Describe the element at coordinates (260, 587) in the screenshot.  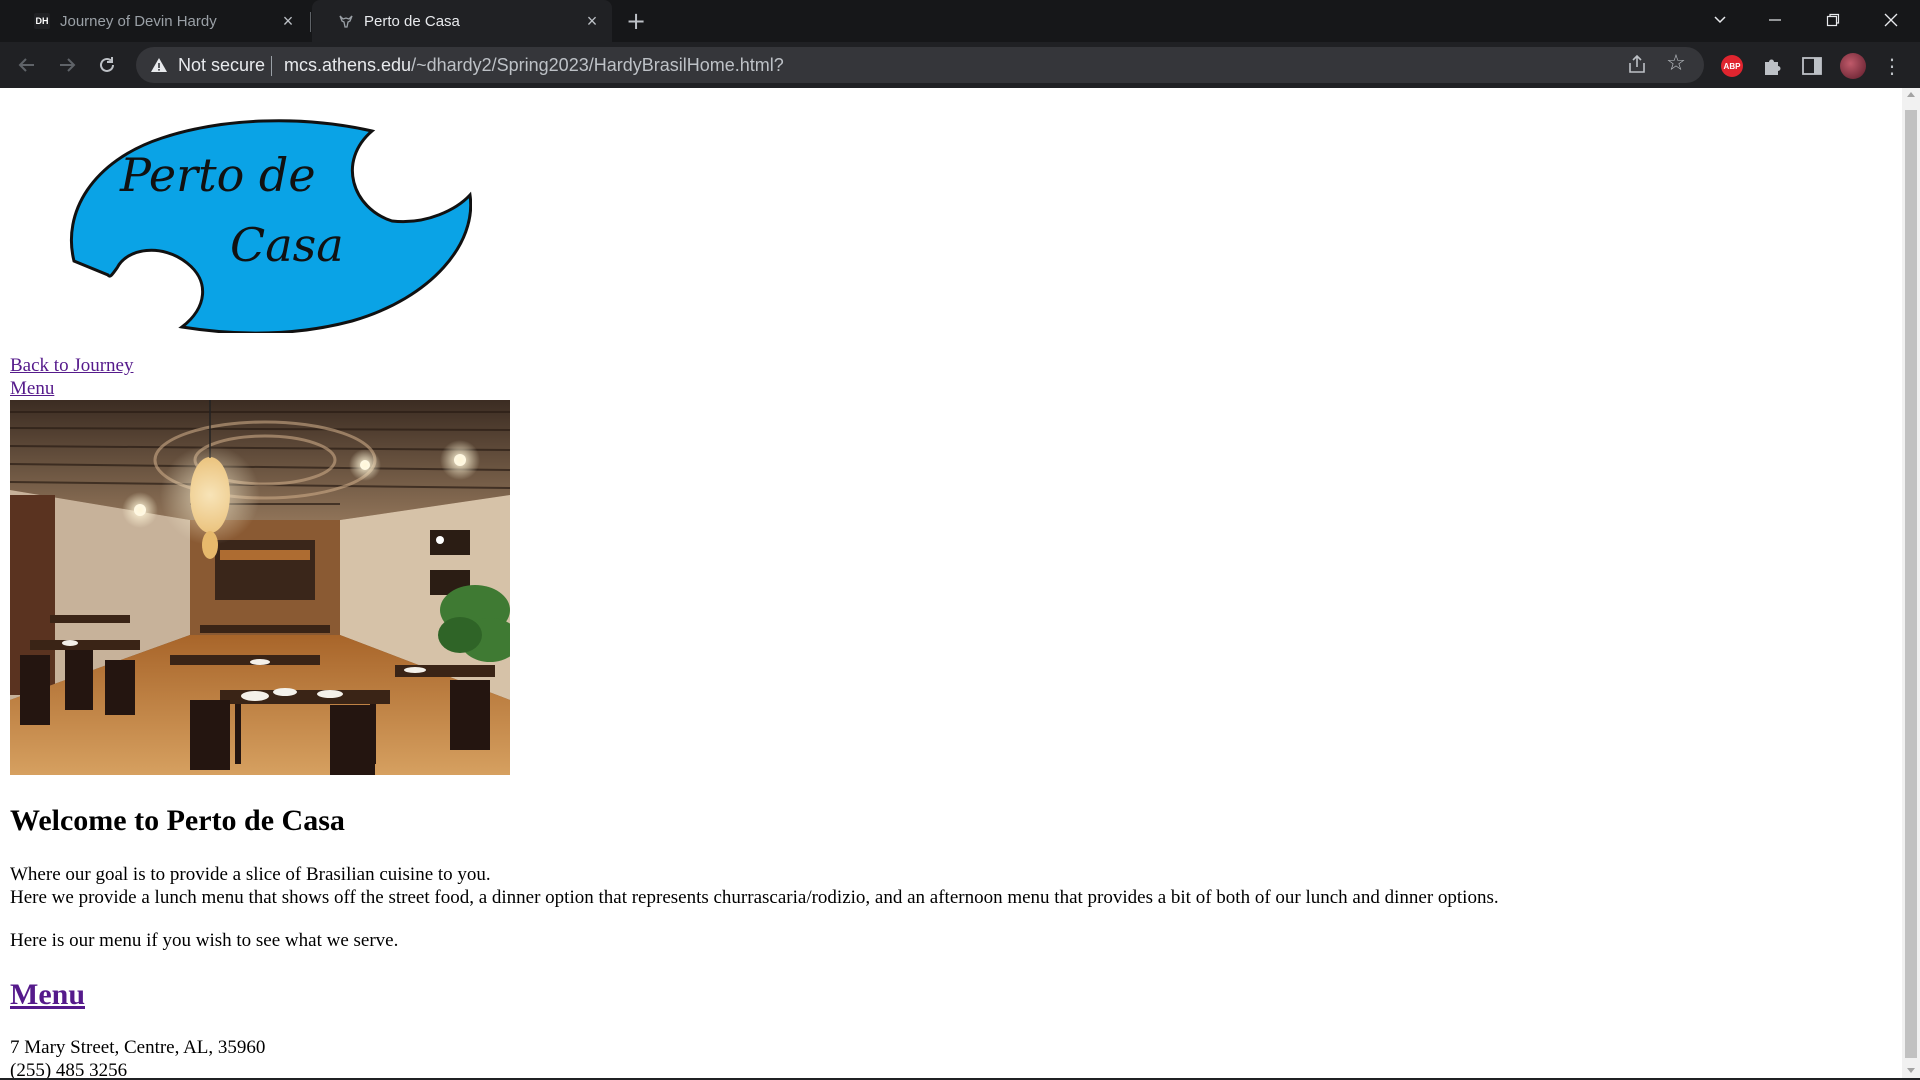
I see `restaurant-interior-photo` at that location.